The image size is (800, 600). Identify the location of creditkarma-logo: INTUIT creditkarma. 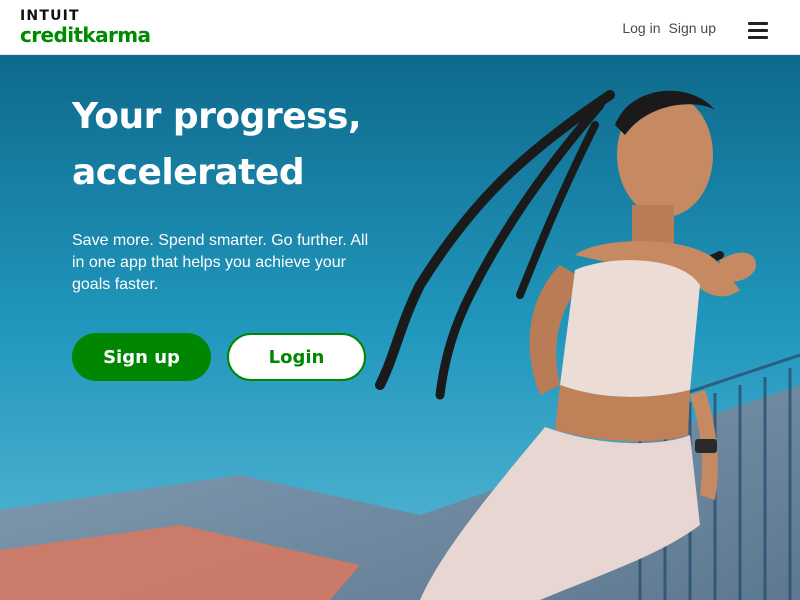
(85, 27).